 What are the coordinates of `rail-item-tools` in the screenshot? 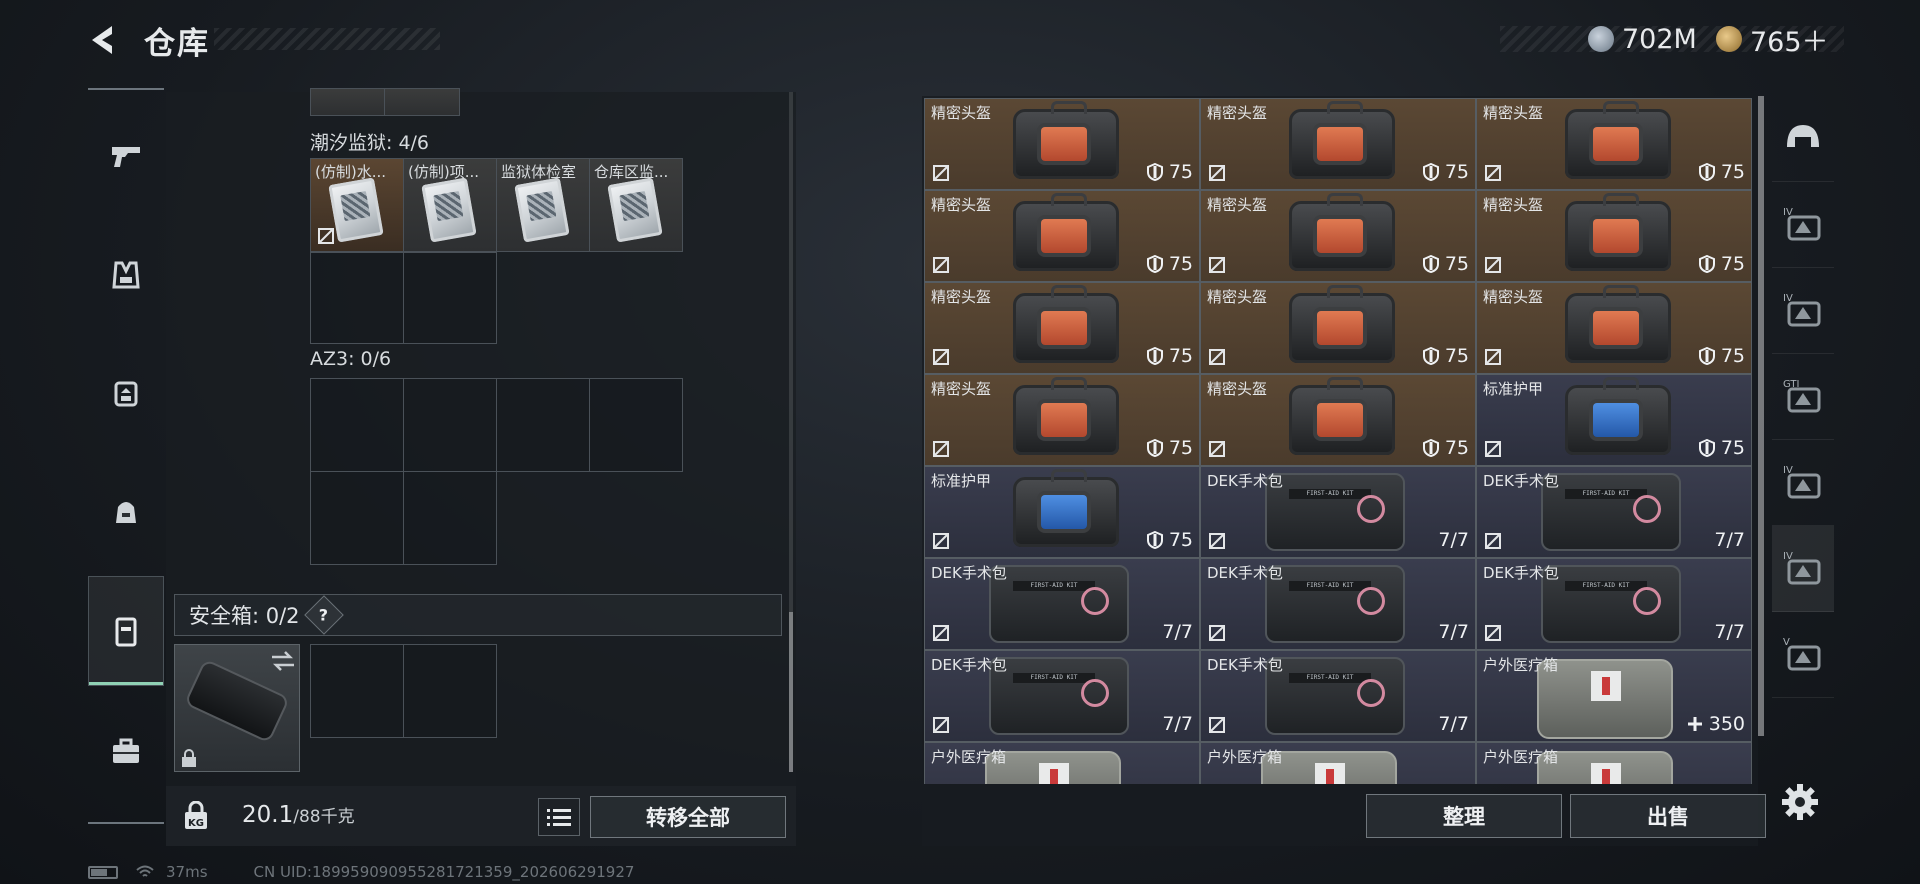 It's located at (126, 751).